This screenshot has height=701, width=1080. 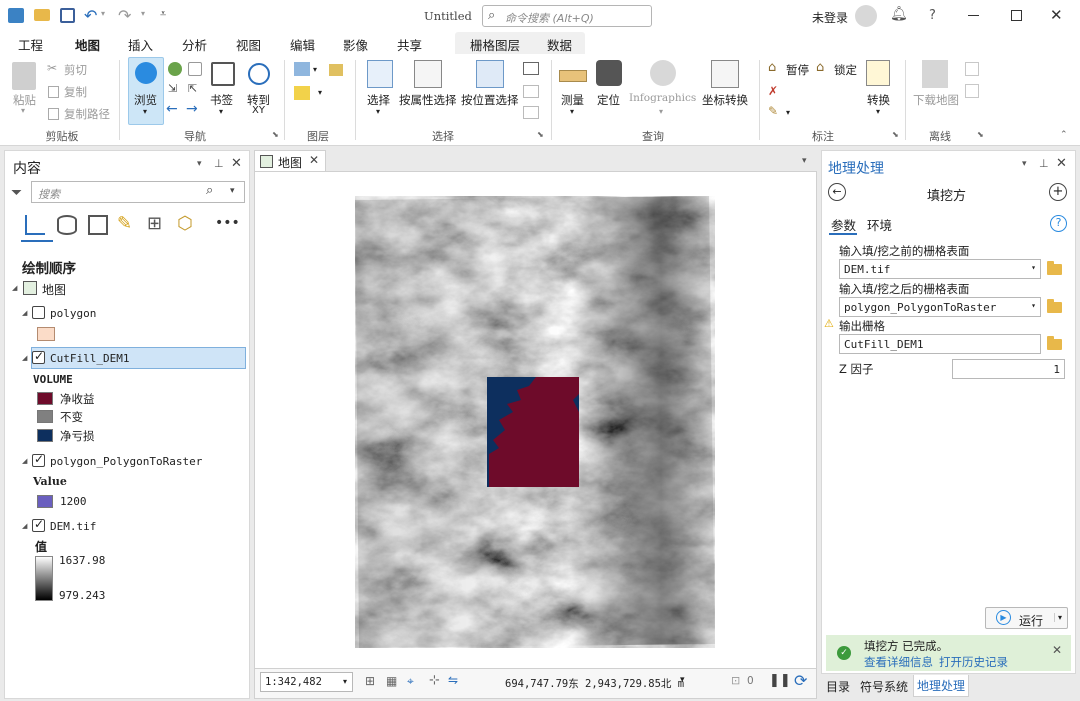 I want to click on ribbon-collapse-icon: ⌃, so click(x=1064, y=135).